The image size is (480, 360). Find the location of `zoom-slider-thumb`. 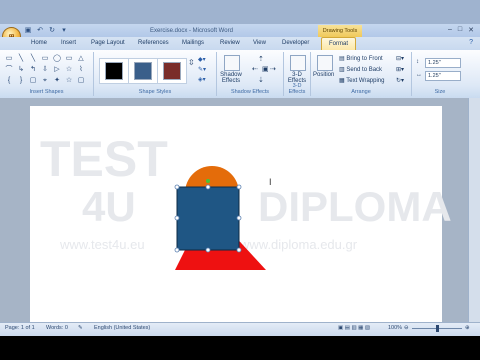

zoom-slider-thumb is located at coordinates (437, 328).